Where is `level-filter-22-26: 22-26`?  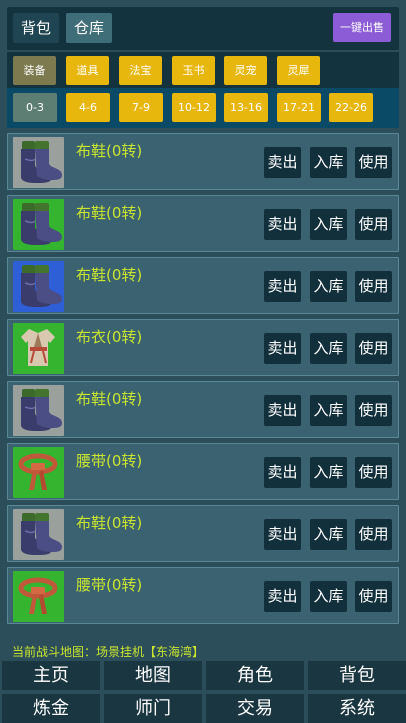
level-filter-22-26: 22-26 is located at coordinates (351, 107).